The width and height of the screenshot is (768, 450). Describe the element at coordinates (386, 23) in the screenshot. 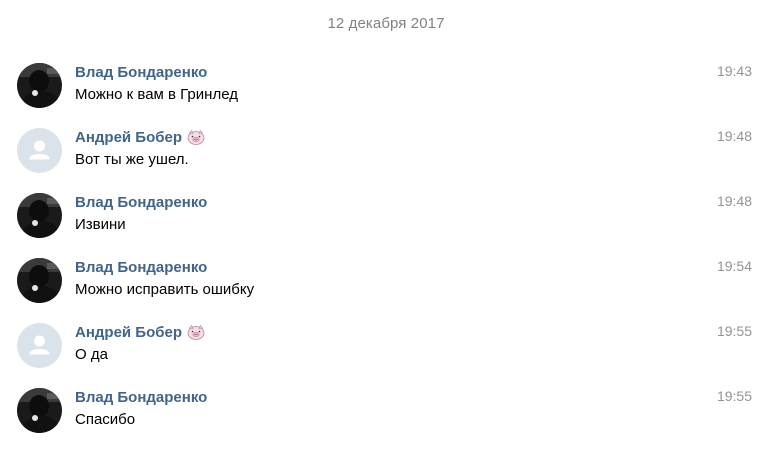

I see `date-divider: 12 декабря 2017` at that location.